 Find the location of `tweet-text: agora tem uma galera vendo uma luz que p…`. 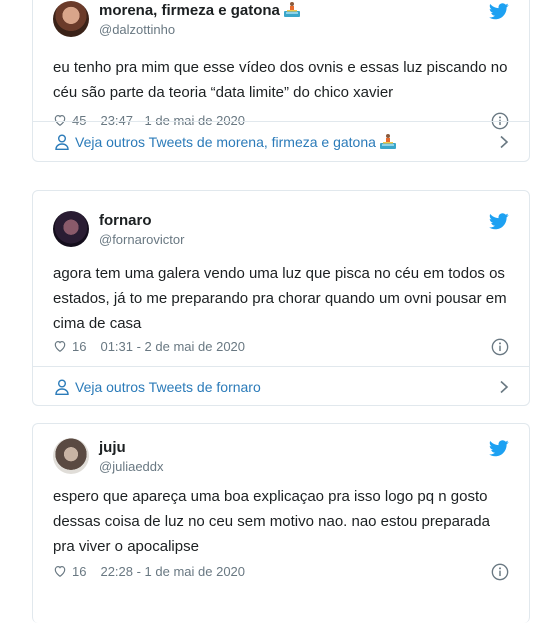

tweet-text: agora tem uma galera vendo uma luz que p… is located at coordinates (280, 298).